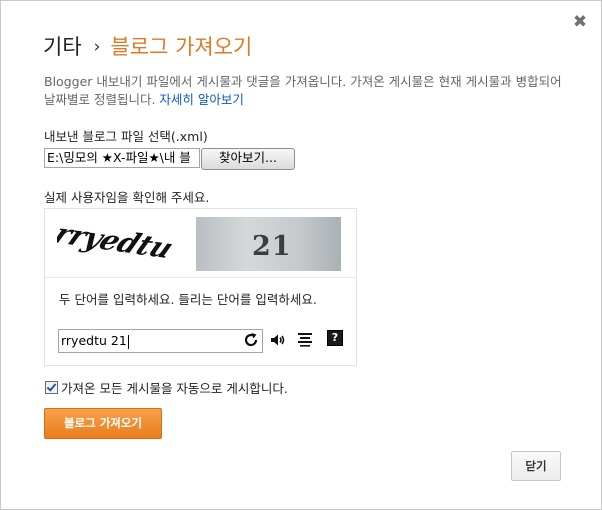  What do you see at coordinates (122, 158) in the screenshot?
I see `file-path-field: E:\밍모의 ★X-파일★\내 블` at bounding box center [122, 158].